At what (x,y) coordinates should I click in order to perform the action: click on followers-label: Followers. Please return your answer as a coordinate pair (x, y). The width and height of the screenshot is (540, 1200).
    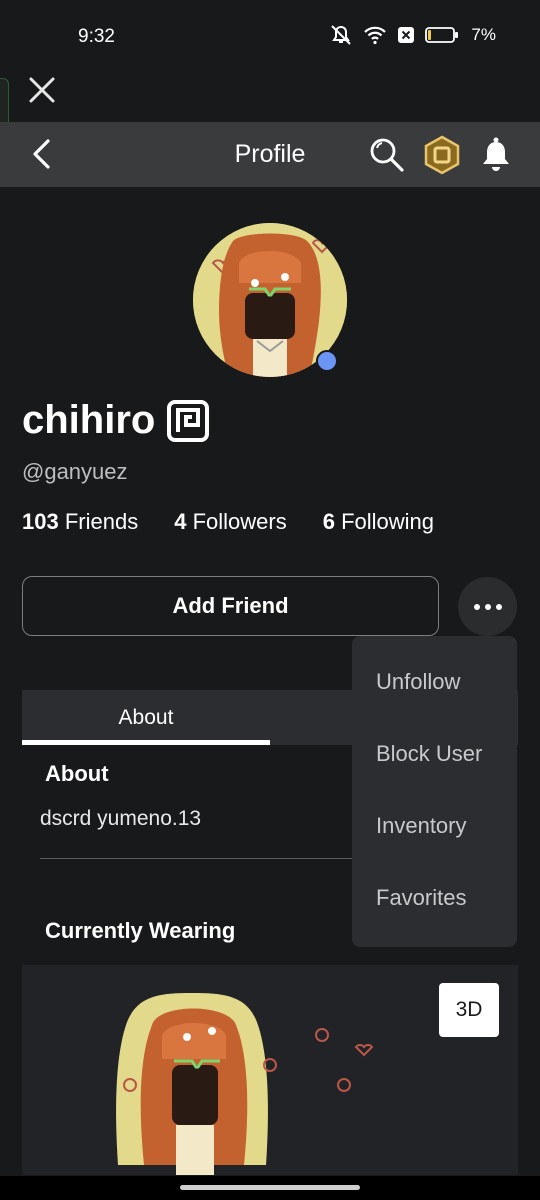
    Looking at the image, I should click on (239, 521).